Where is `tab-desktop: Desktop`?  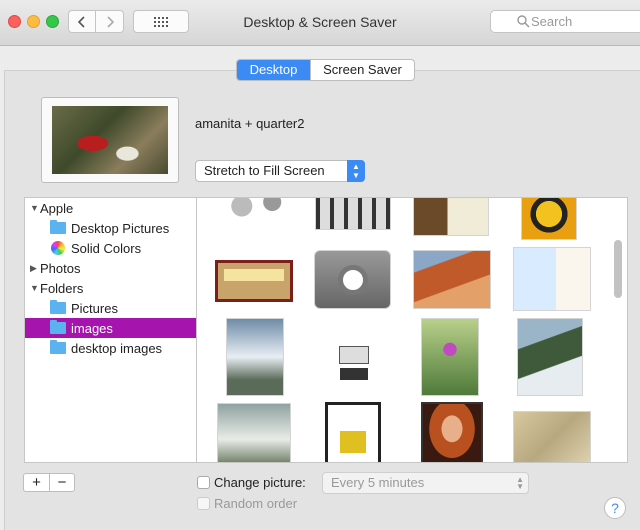 tab-desktop: Desktop is located at coordinates (273, 70).